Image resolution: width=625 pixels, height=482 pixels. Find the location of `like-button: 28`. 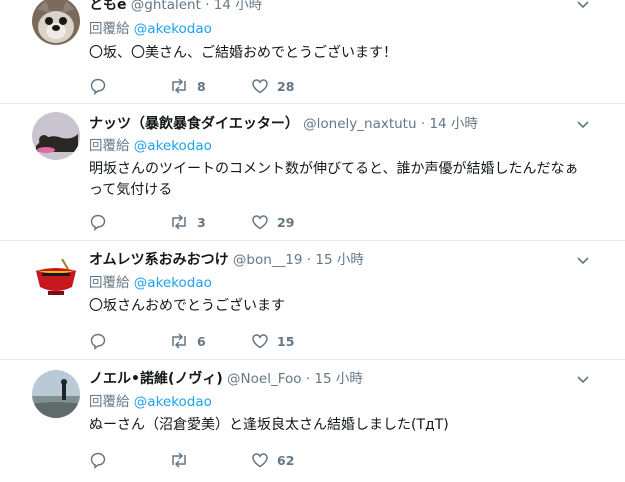

like-button: 28 is located at coordinates (272, 86).